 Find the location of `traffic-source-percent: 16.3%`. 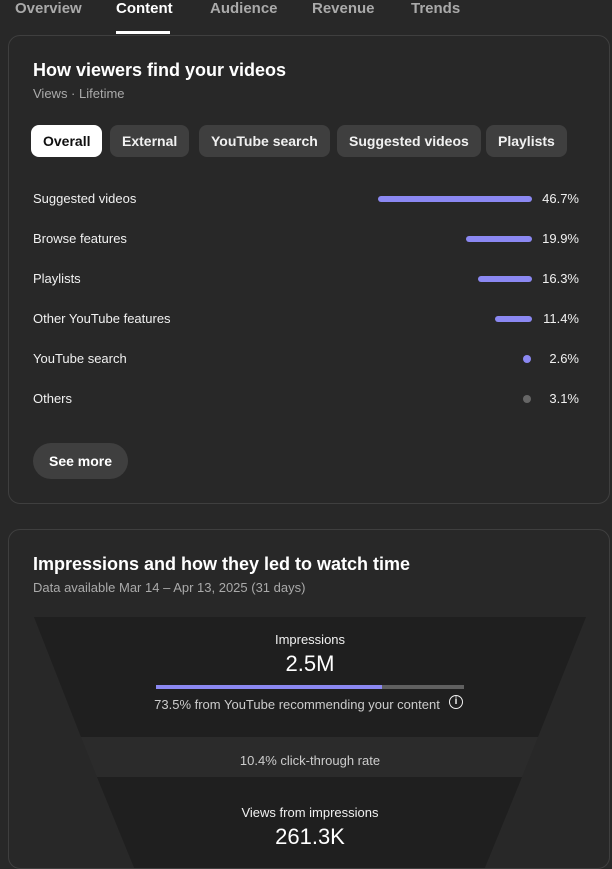

traffic-source-percent: 16.3% is located at coordinates (560, 278).